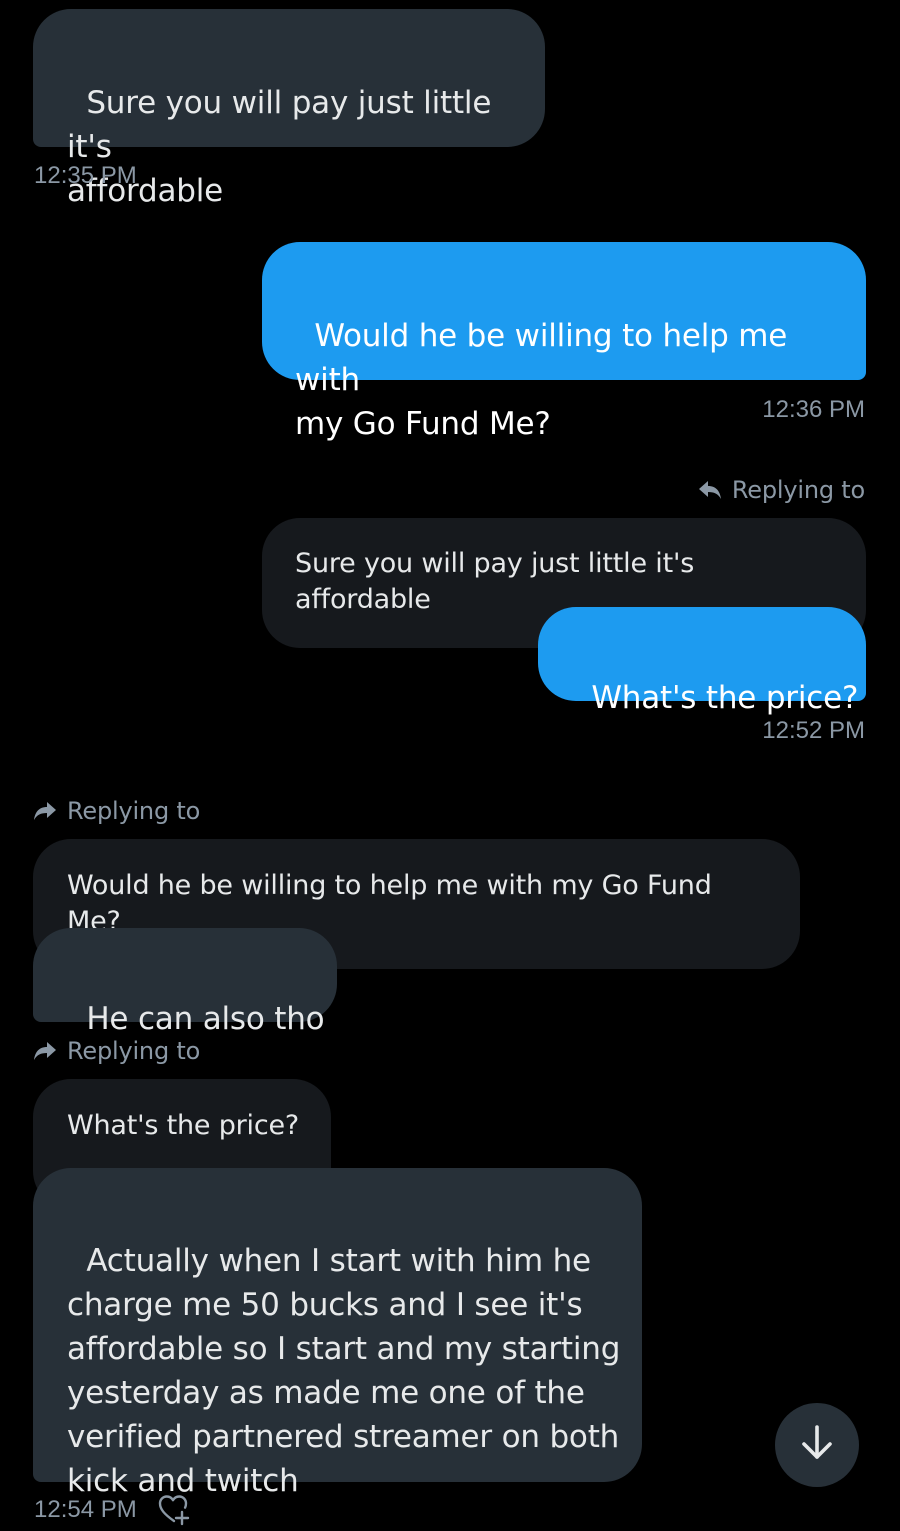 This screenshot has height=1531, width=900. I want to click on message-text: He can also tho, so click(205, 1019).